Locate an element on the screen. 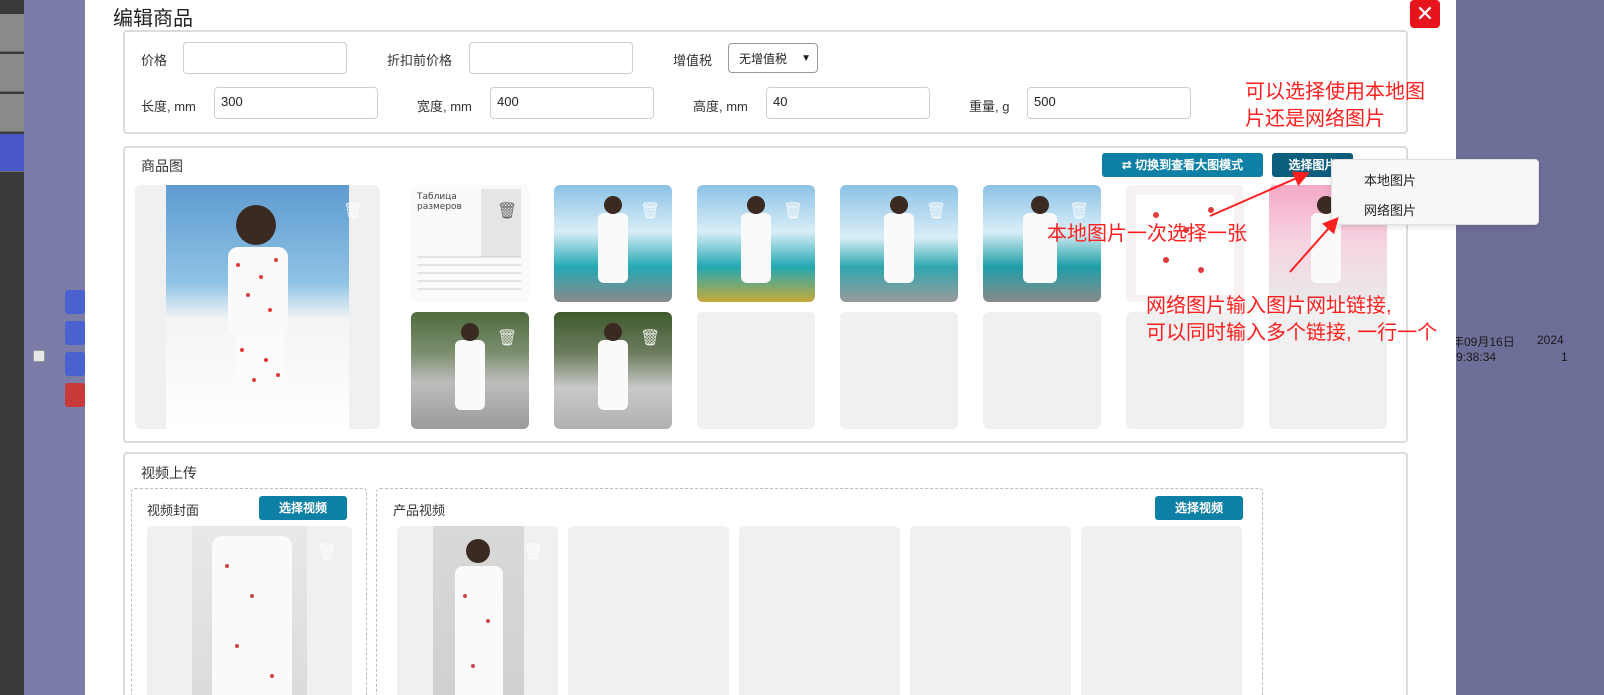 The height and width of the screenshot is (695, 1604). product-video-art is located at coordinates (479, 617).